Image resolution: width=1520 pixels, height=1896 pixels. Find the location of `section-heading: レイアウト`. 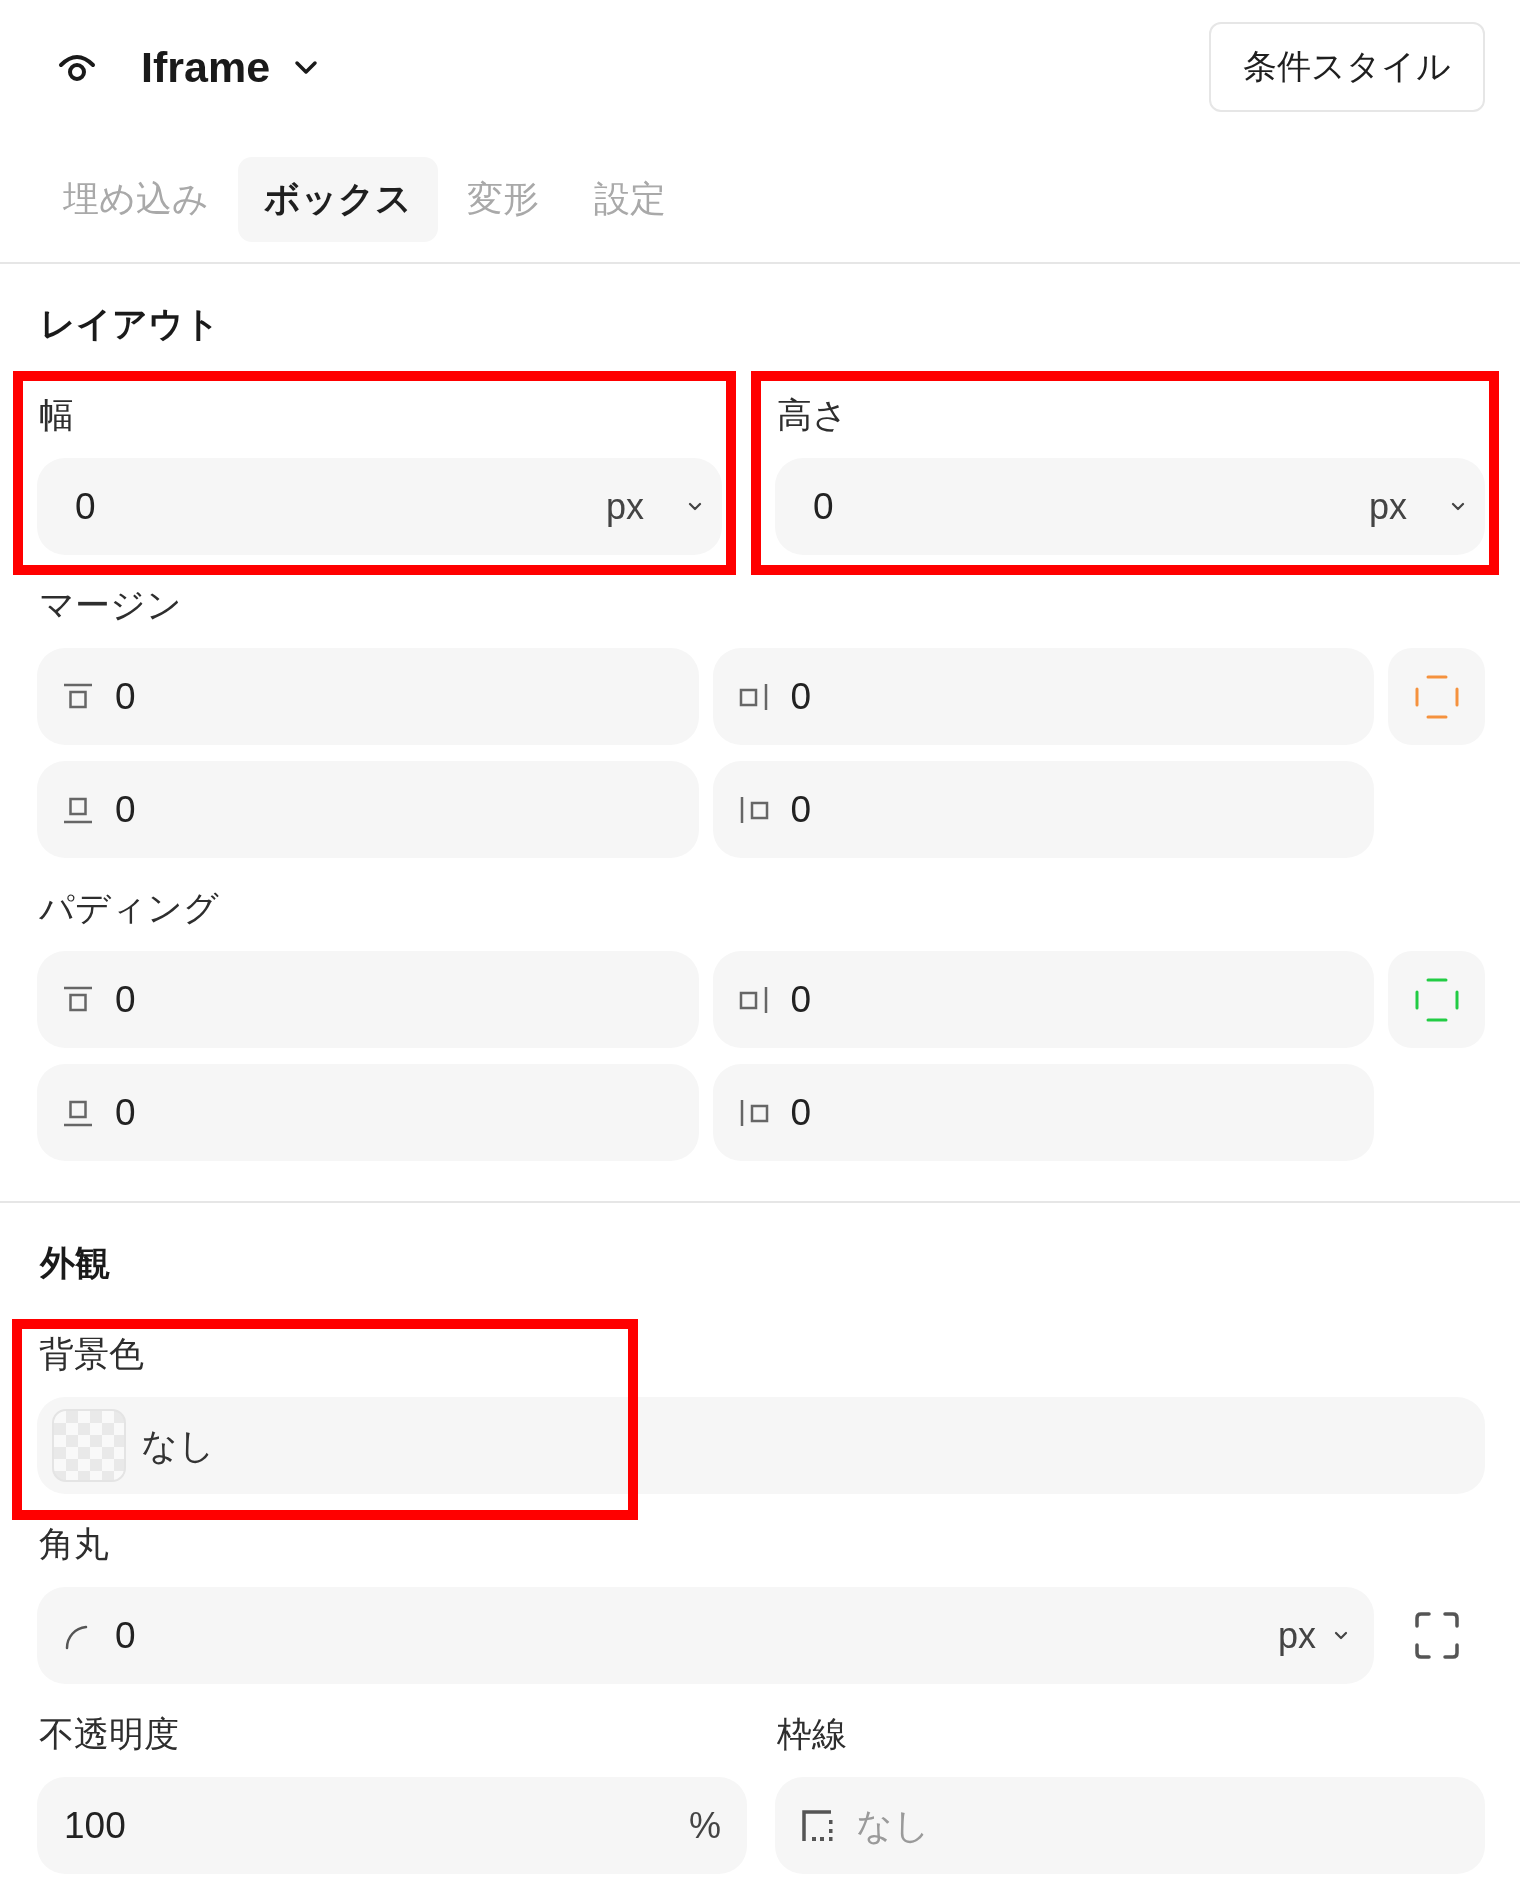

section-heading: レイアウト is located at coordinates (130, 324).